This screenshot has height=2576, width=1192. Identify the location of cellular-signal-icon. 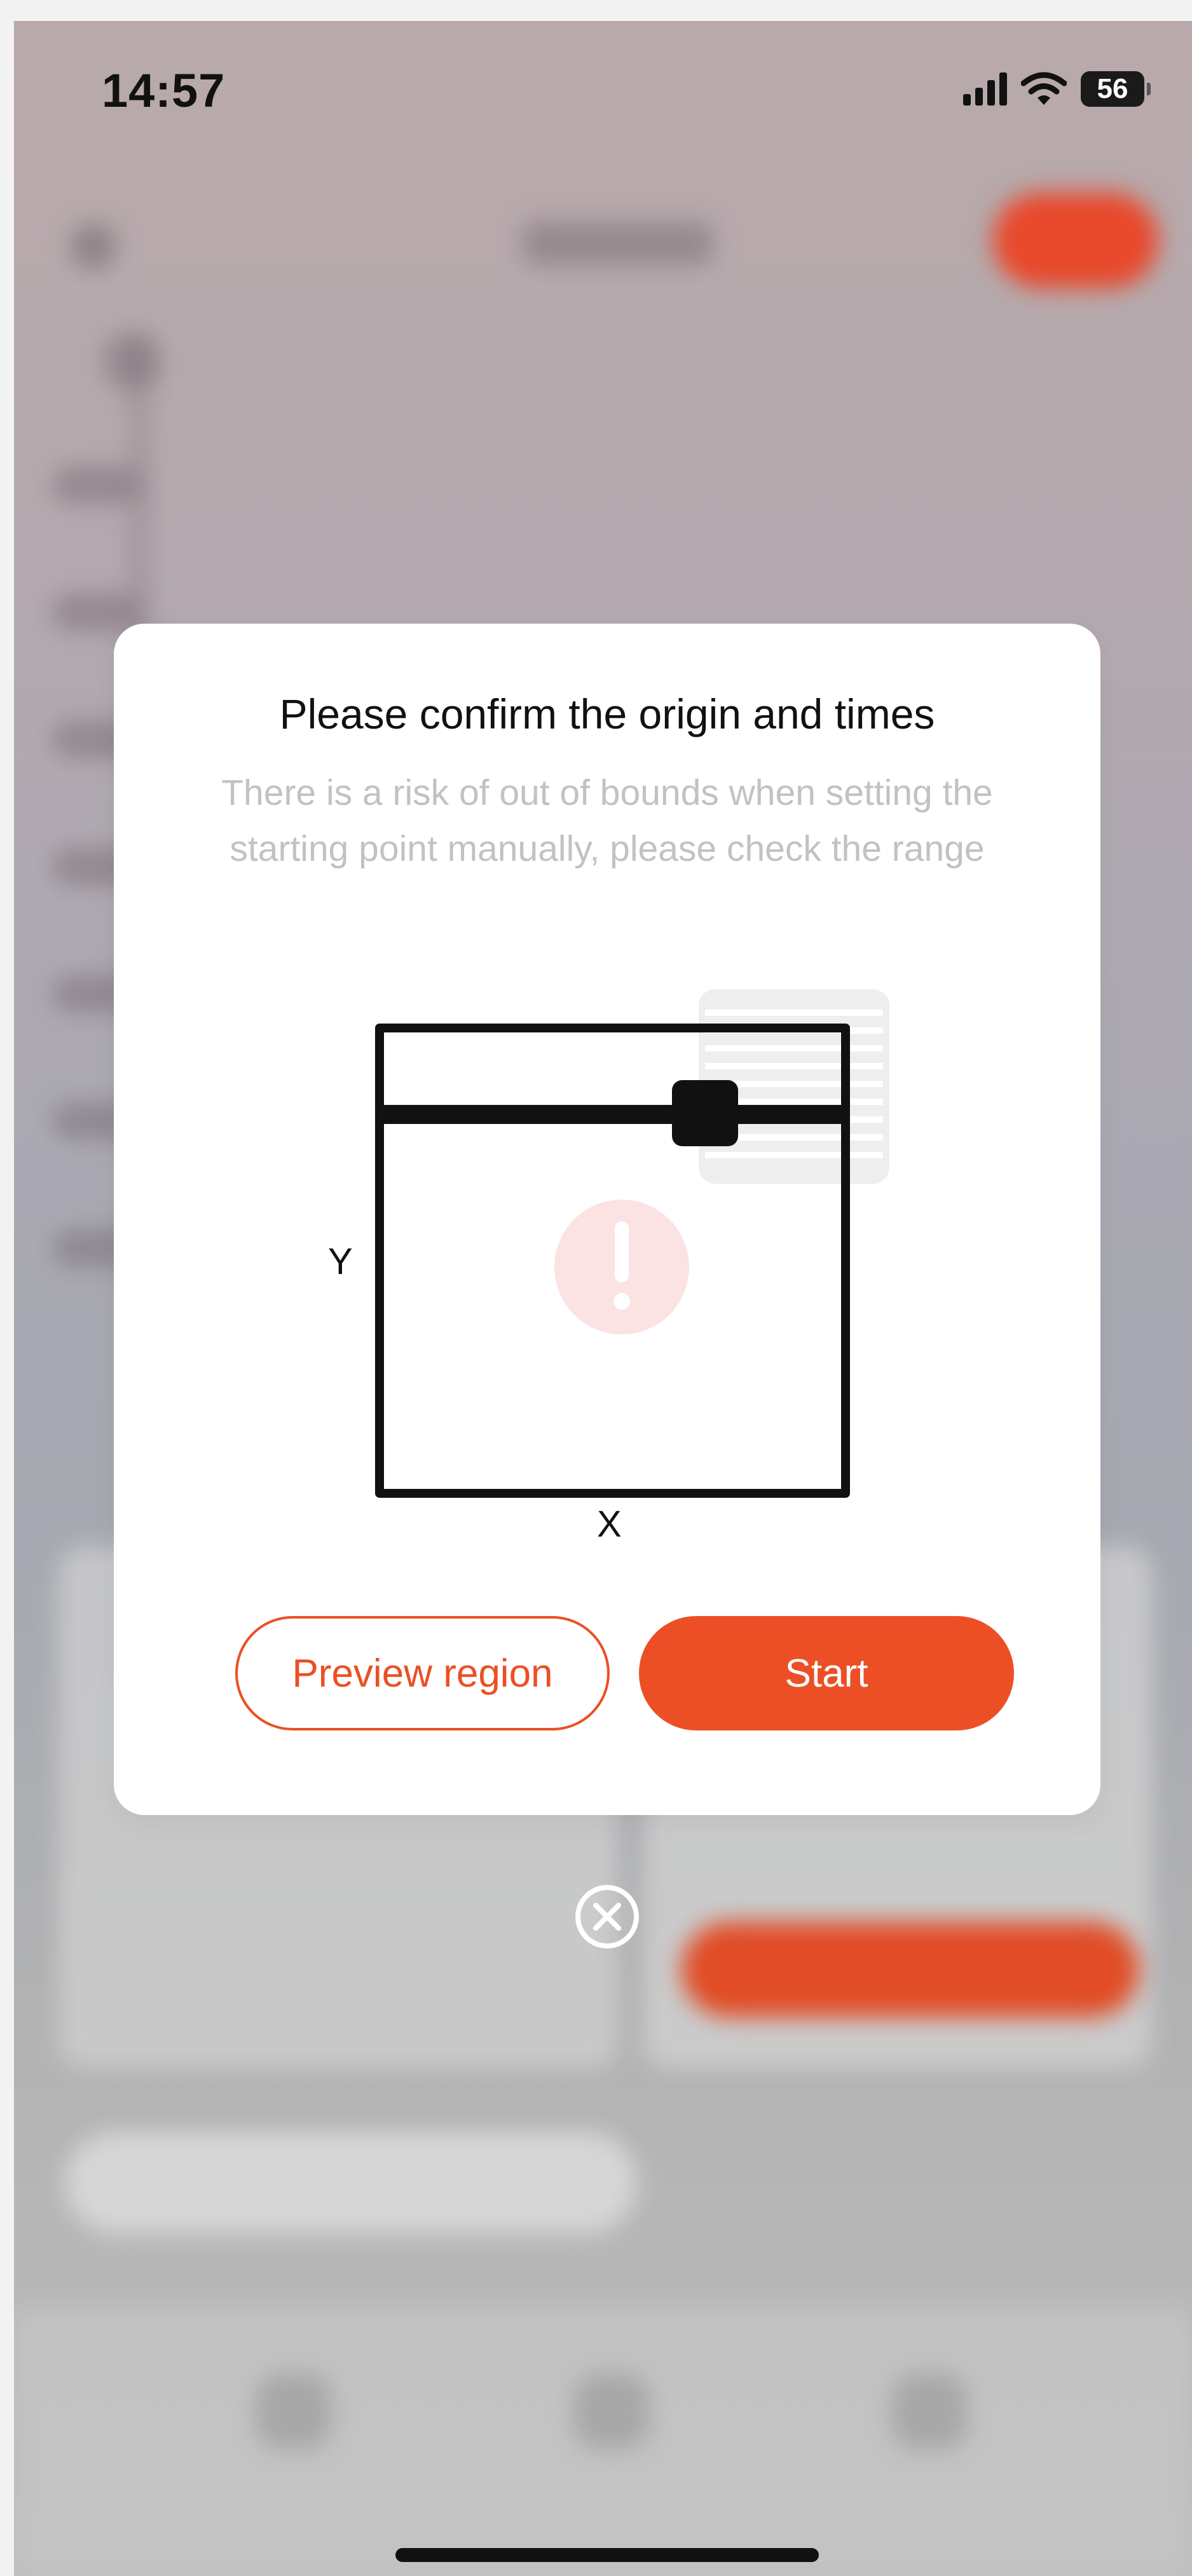
(985, 89).